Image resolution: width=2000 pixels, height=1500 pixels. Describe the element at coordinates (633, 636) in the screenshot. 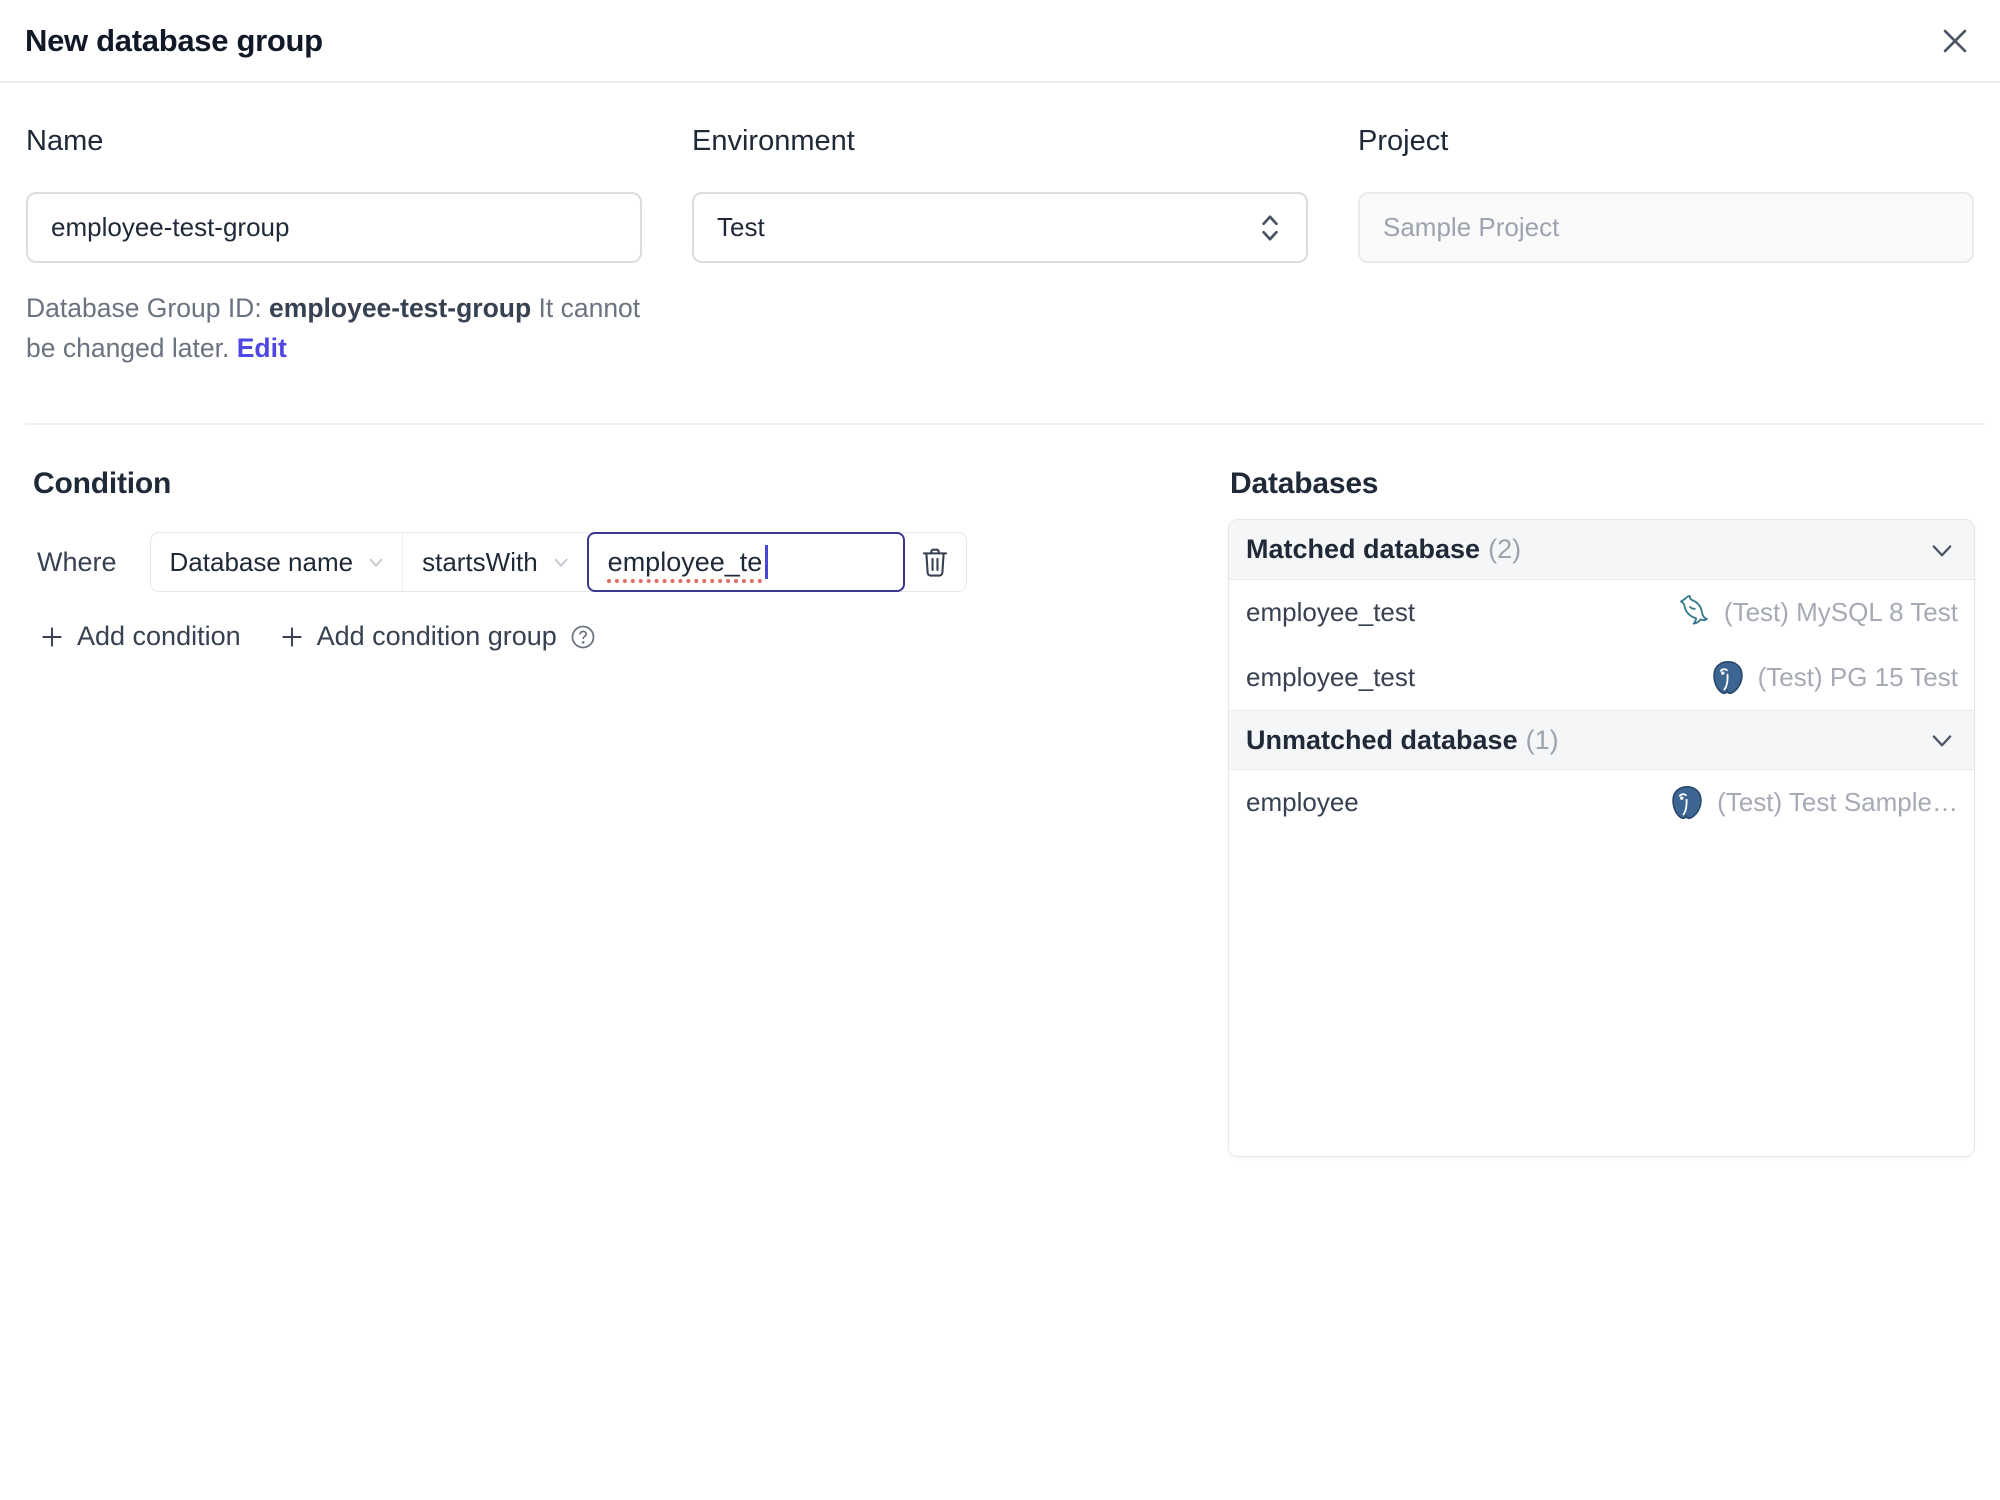

I see `condition-actions: Add condition Add condition group` at that location.